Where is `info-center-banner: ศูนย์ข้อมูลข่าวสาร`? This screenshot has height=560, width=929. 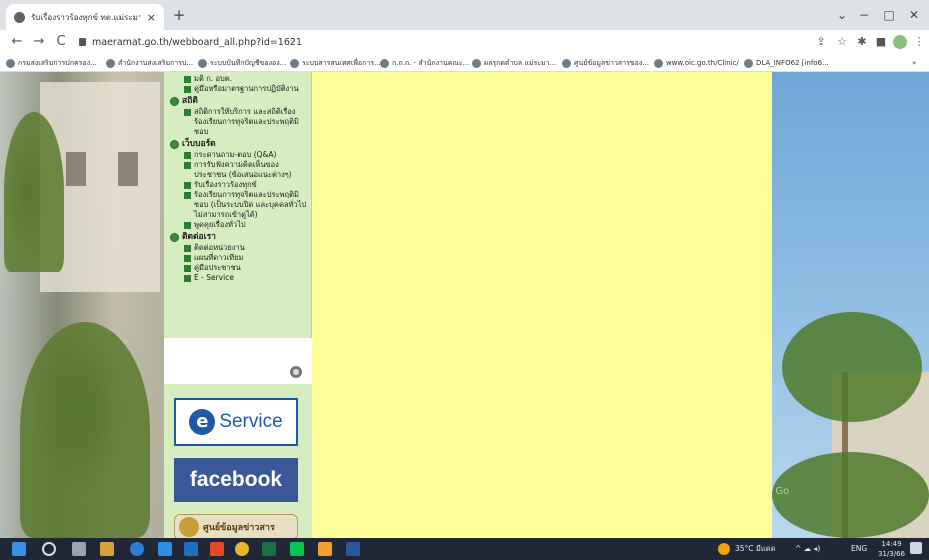 info-center-banner: ศูนย์ข้อมูลข่าวสาร is located at coordinates (236, 526).